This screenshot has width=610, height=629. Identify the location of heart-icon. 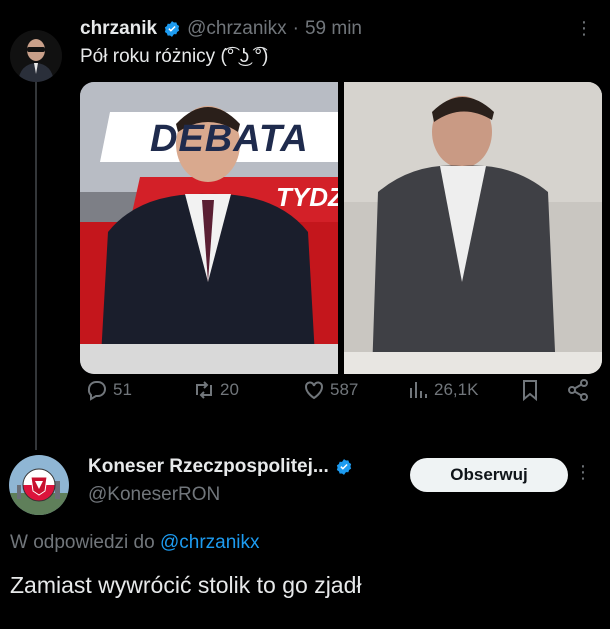
(314, 390).